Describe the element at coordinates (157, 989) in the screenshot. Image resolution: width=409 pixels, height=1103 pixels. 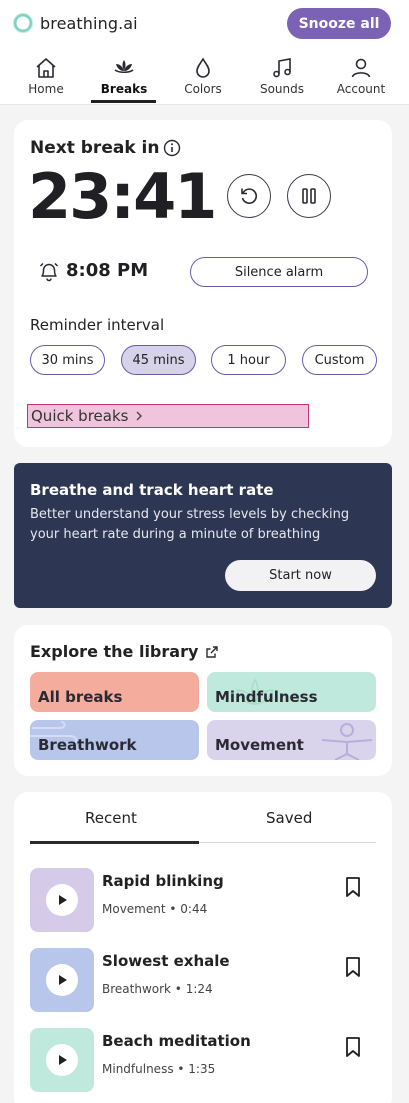
I see `item-subtitle: Breathwork • 1:24` at that location.